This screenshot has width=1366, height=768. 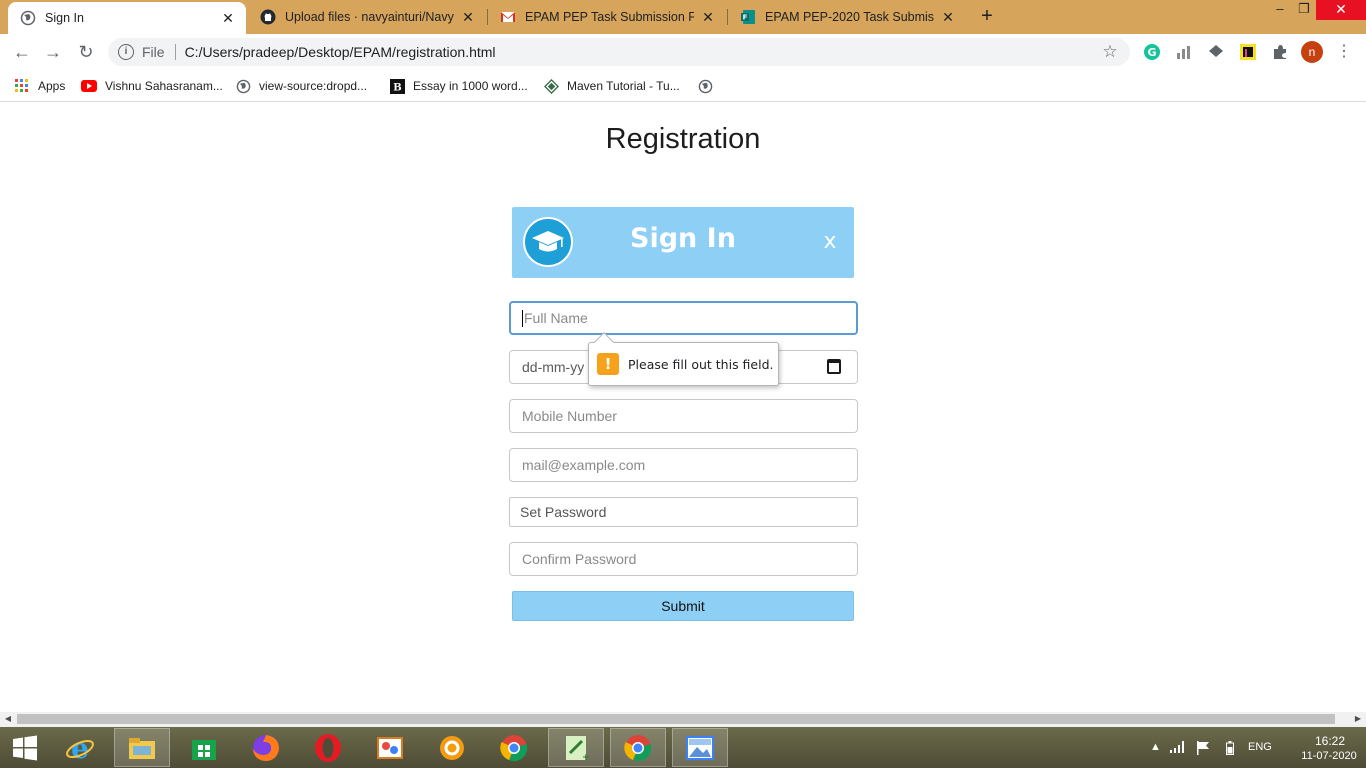 I want to click on svg-text: e, so click(x=80, y=748).